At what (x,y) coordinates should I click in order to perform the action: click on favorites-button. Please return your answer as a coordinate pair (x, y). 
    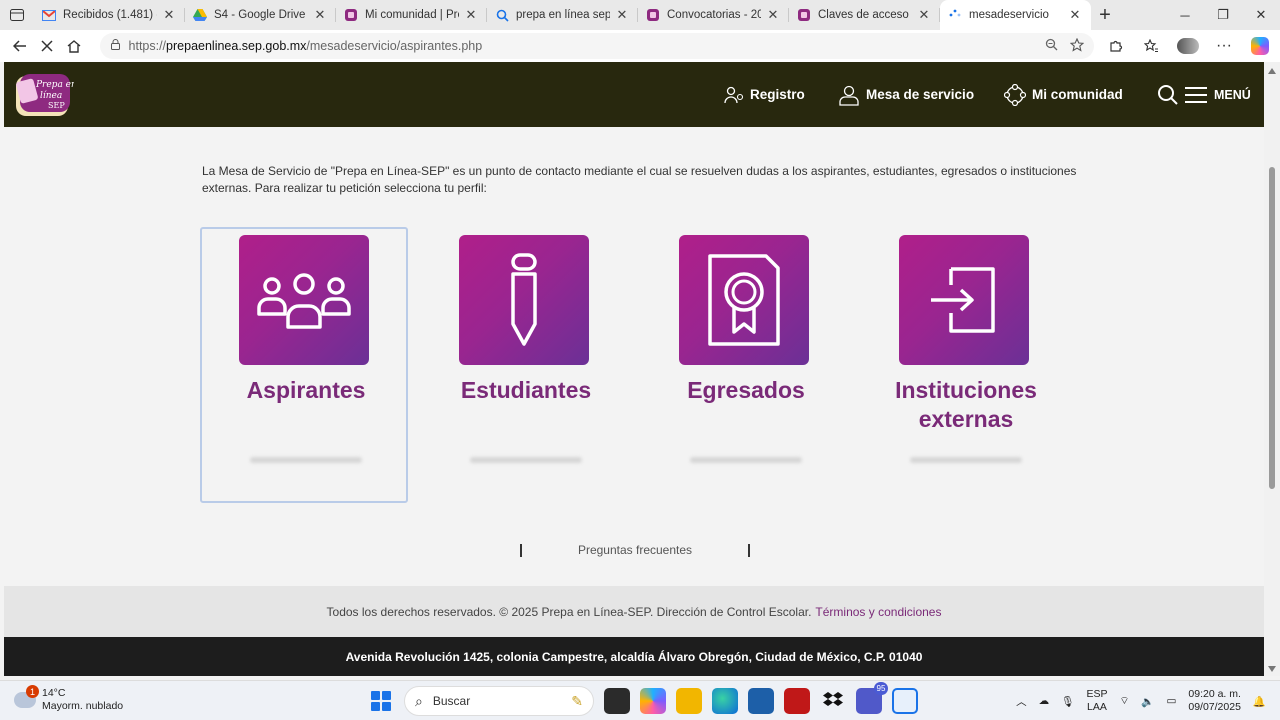
    Looking at the image, I should click on (1152, 46).